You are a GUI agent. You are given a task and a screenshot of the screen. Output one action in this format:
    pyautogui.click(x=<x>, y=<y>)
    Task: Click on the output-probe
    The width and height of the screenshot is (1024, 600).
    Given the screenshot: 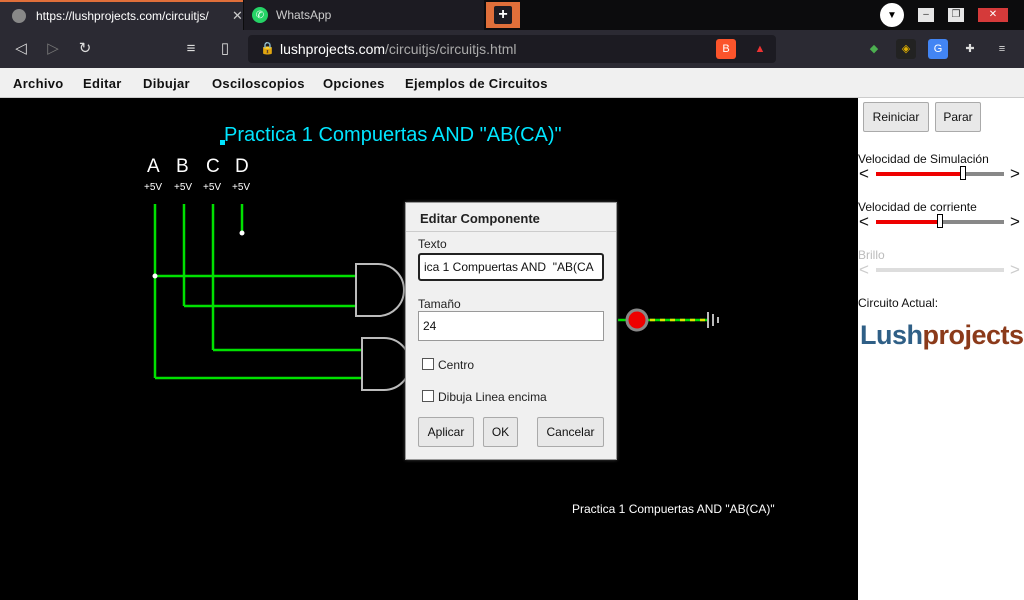 What is the action you would take?
    pyautogui.click(x=668, y=320)
    